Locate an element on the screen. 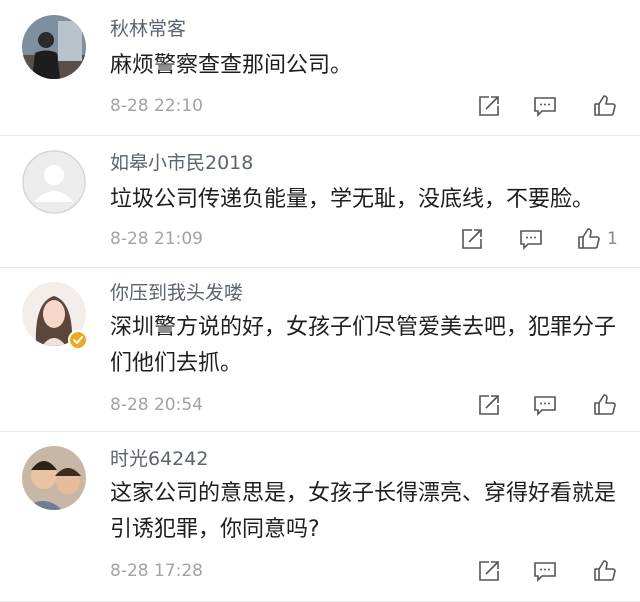 Image resolution: width=640 pixels, height=602 pixels. username: 时光64242 is located at coordinates (159, 457).